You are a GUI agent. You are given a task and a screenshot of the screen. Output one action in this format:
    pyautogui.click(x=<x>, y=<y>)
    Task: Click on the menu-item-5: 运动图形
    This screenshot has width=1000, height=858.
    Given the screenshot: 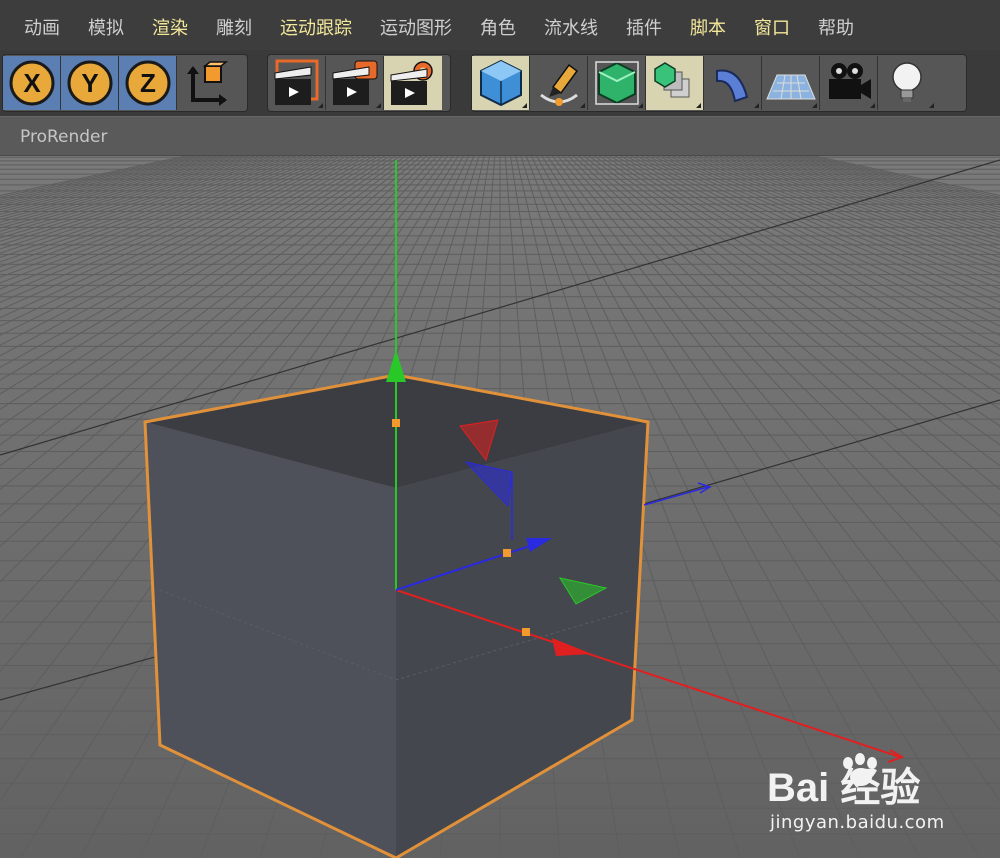 What is the action you would take?
    pyautogui.click(x=416, y=27)
    